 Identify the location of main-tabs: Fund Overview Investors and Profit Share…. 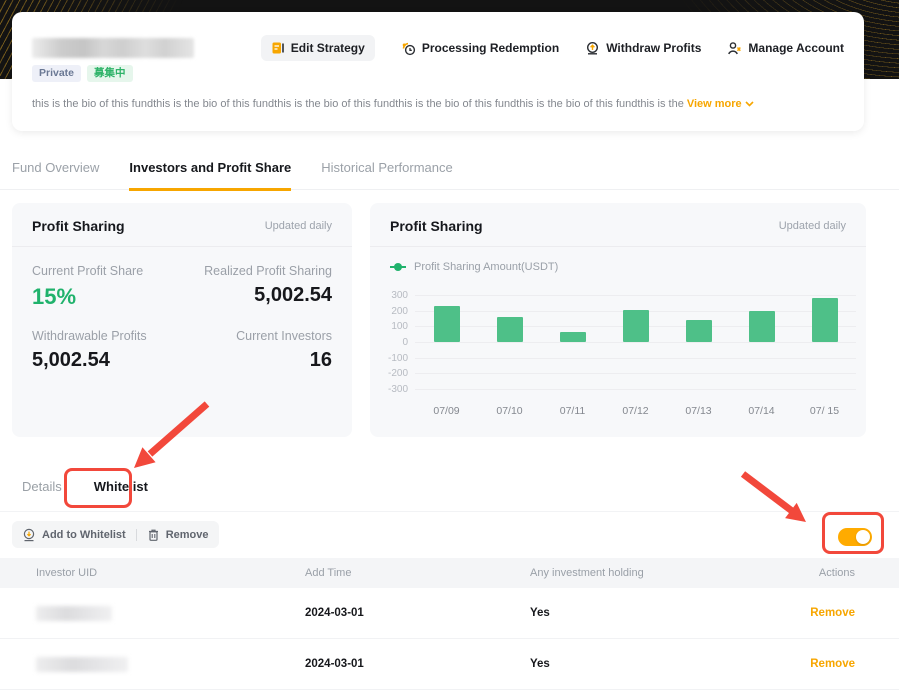
(232, 175).